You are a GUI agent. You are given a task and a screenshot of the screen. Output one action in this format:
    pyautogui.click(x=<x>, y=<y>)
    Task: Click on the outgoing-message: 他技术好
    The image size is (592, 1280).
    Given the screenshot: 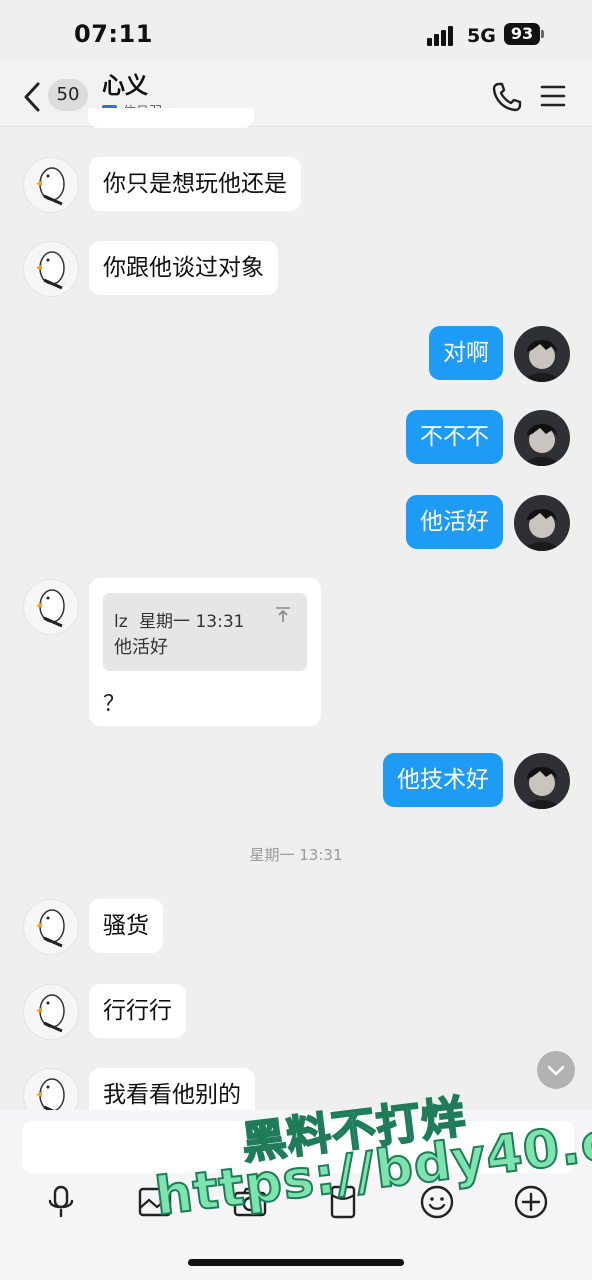 What is the action you would take?
    pyautogui.click(x=443, y=780)
    